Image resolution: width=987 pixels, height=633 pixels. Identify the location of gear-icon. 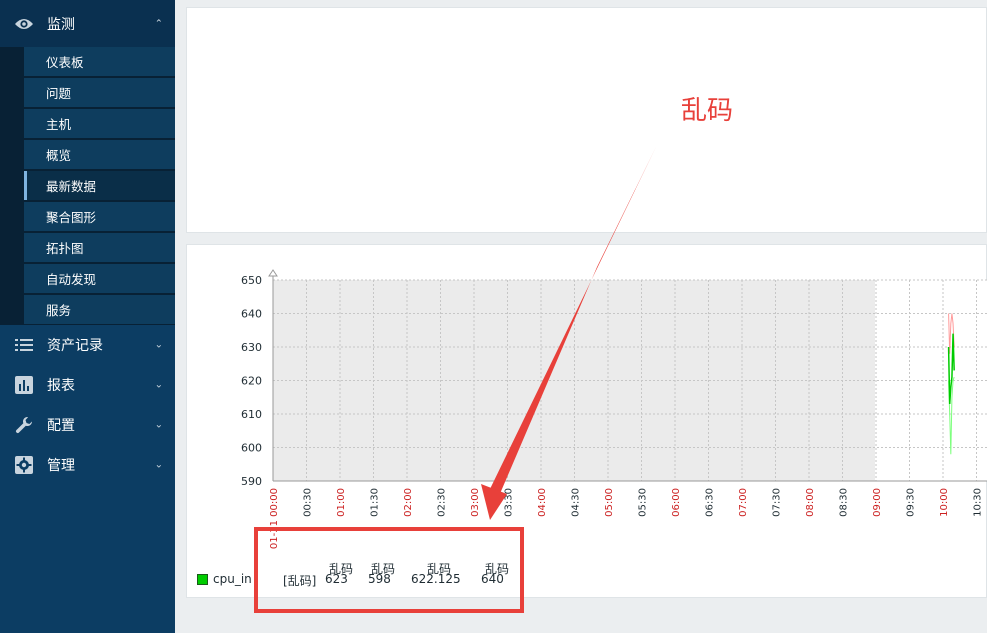
(24, 465).